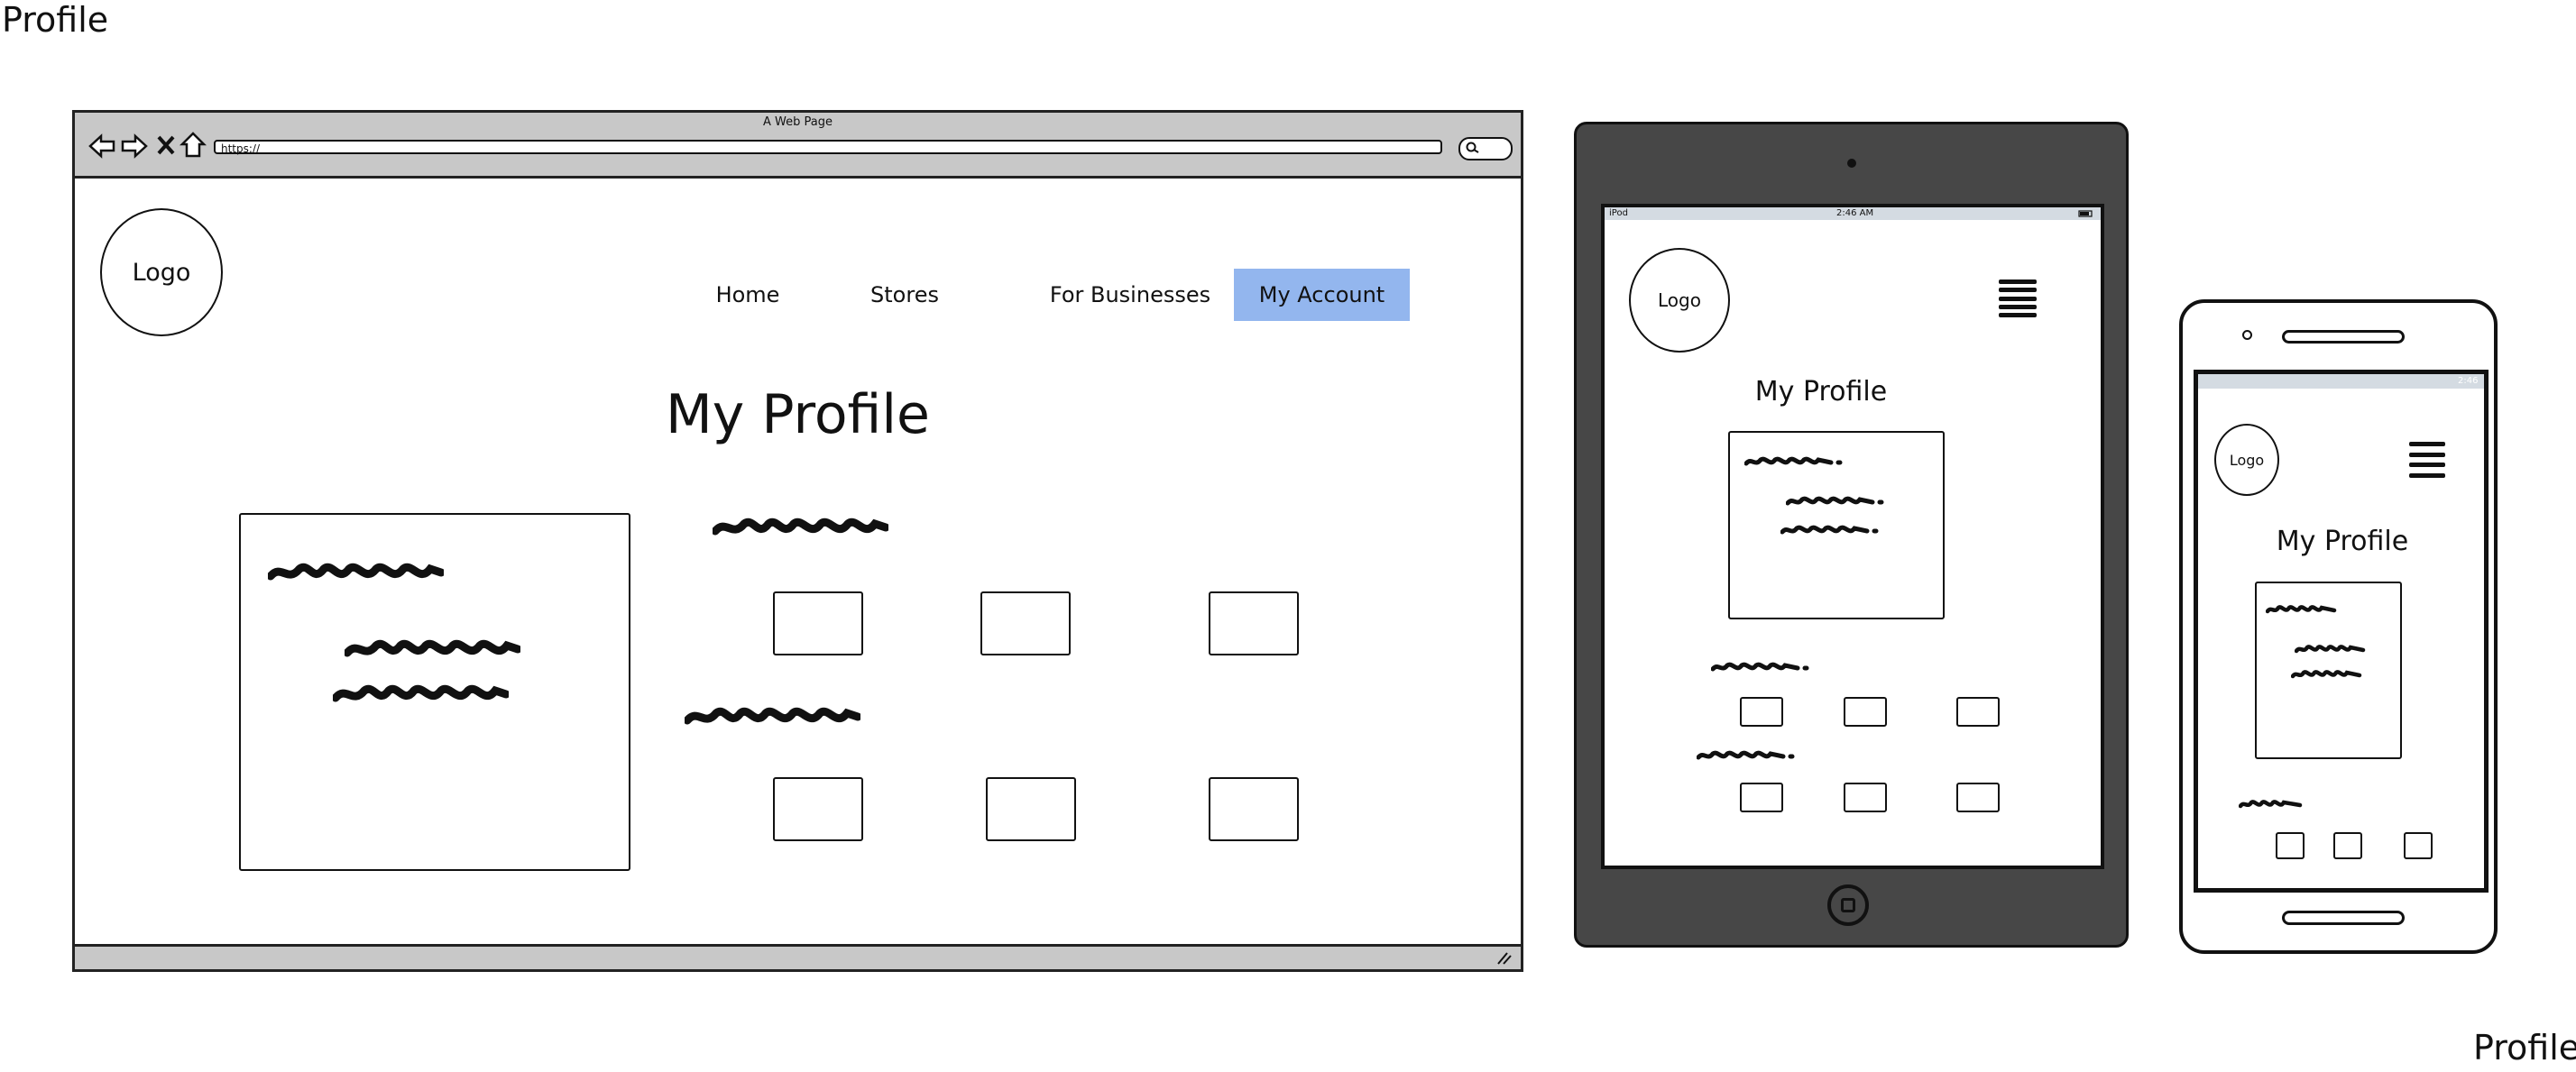 The image size is (2576, 1072). Describe the element at coordinates (1130, 295) in the screenshot. I see `nav-for-businesses: For Businesses` at that location.